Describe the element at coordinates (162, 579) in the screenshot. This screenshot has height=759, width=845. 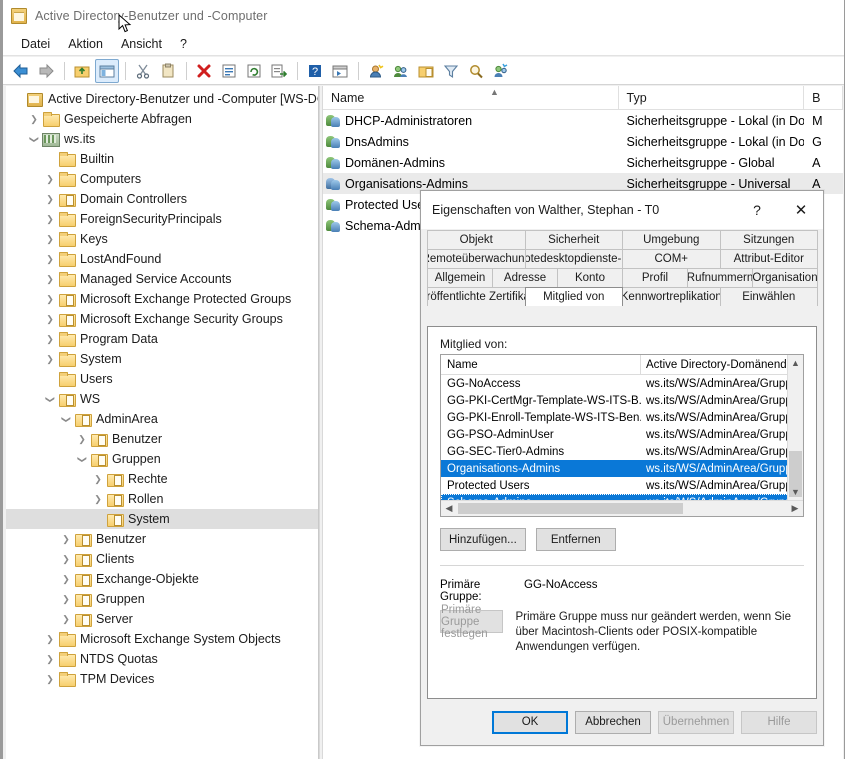
I see `tree-item-exchange-objekte: Exchange-Objekte` at that location.